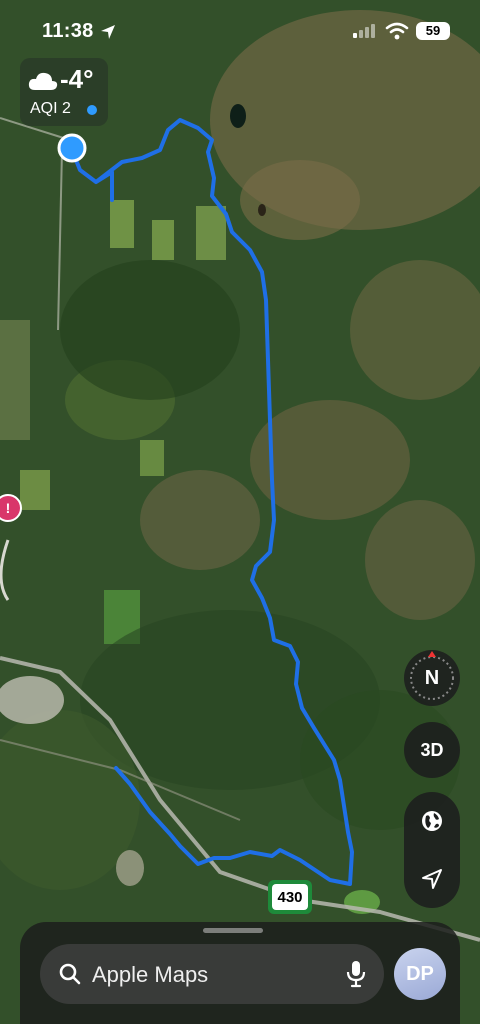 The width and height of the screenshot is (480, 1024). I want to click on bottom-sheet: Apple Maps DP, so click(240, 973).